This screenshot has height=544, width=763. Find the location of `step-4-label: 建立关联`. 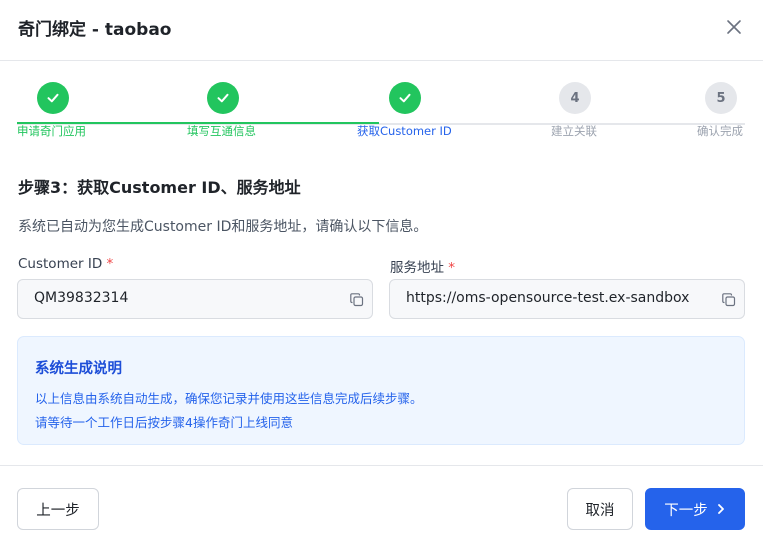

step-4-label: 建立关联 is located at coordinates (574, 131).